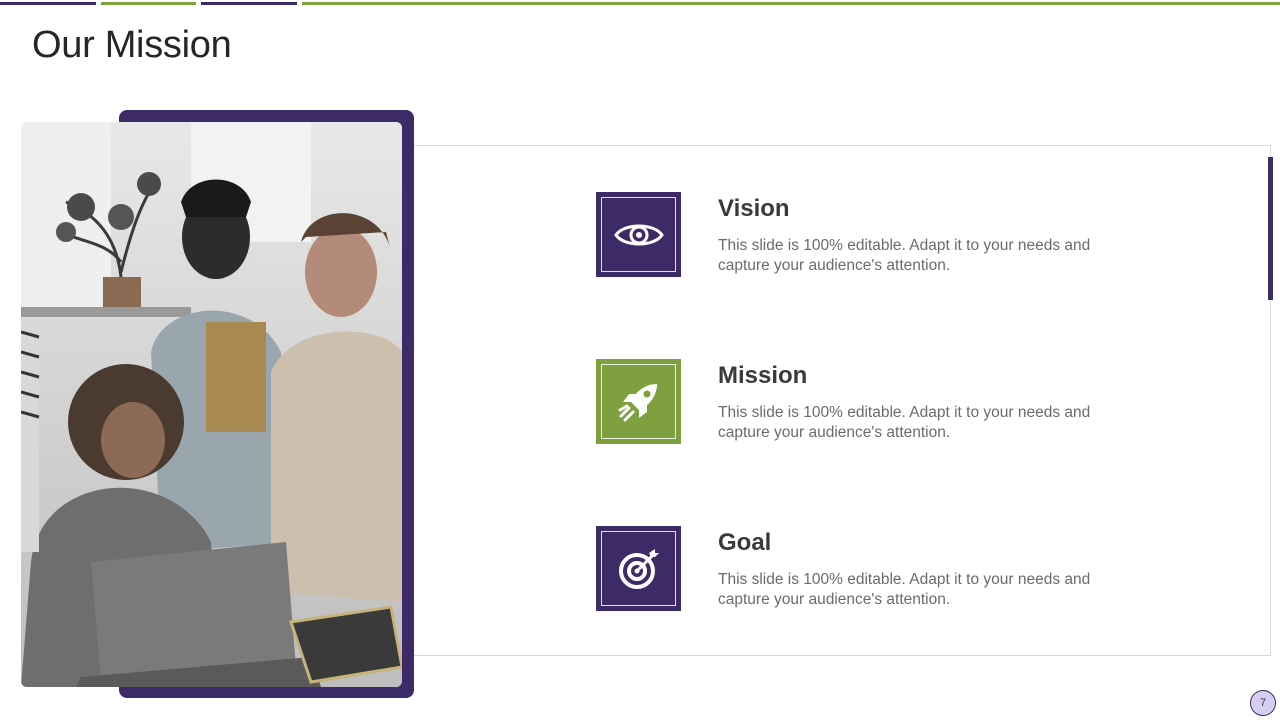 The width and height of the screenshot is (1280, 720). What do you see at coordinates (763, 375) in the screenshot?
I see `item-title: Mission` at bounding box center [763, 375].